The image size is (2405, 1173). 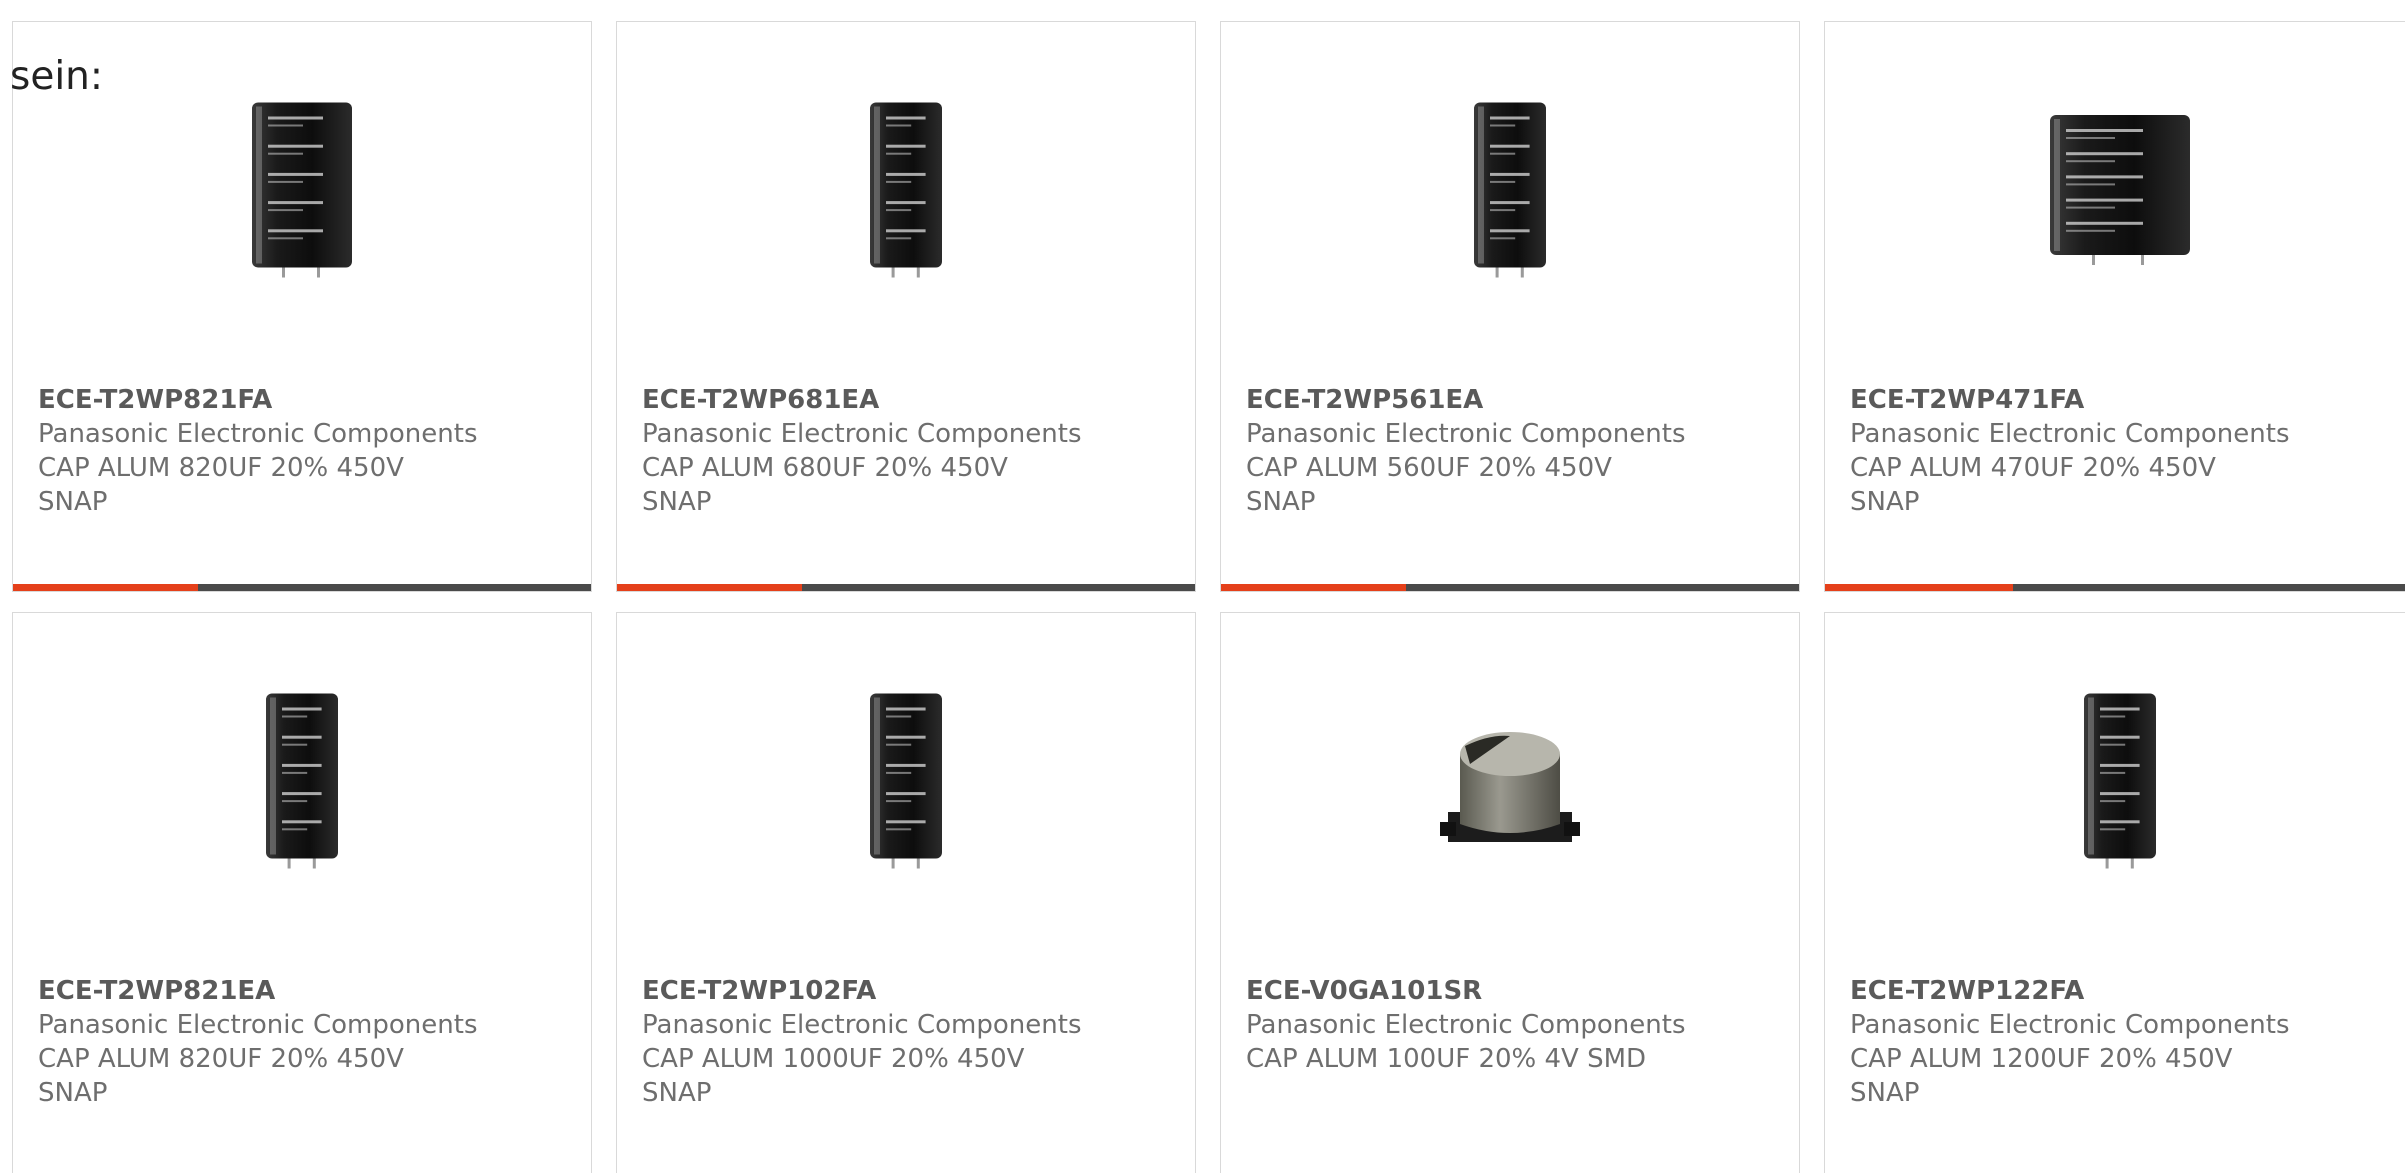 I want to click on intro-text: sein:, so click(x=57, y=76).